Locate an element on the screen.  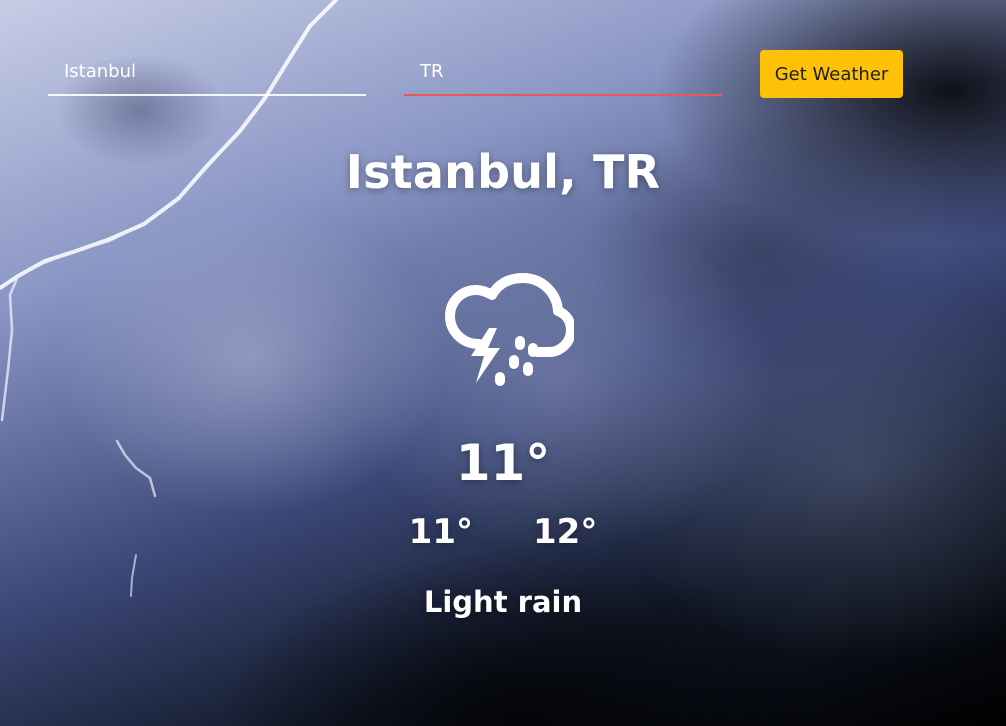
max-temperature: 12° is located at coordinates (565, 532).